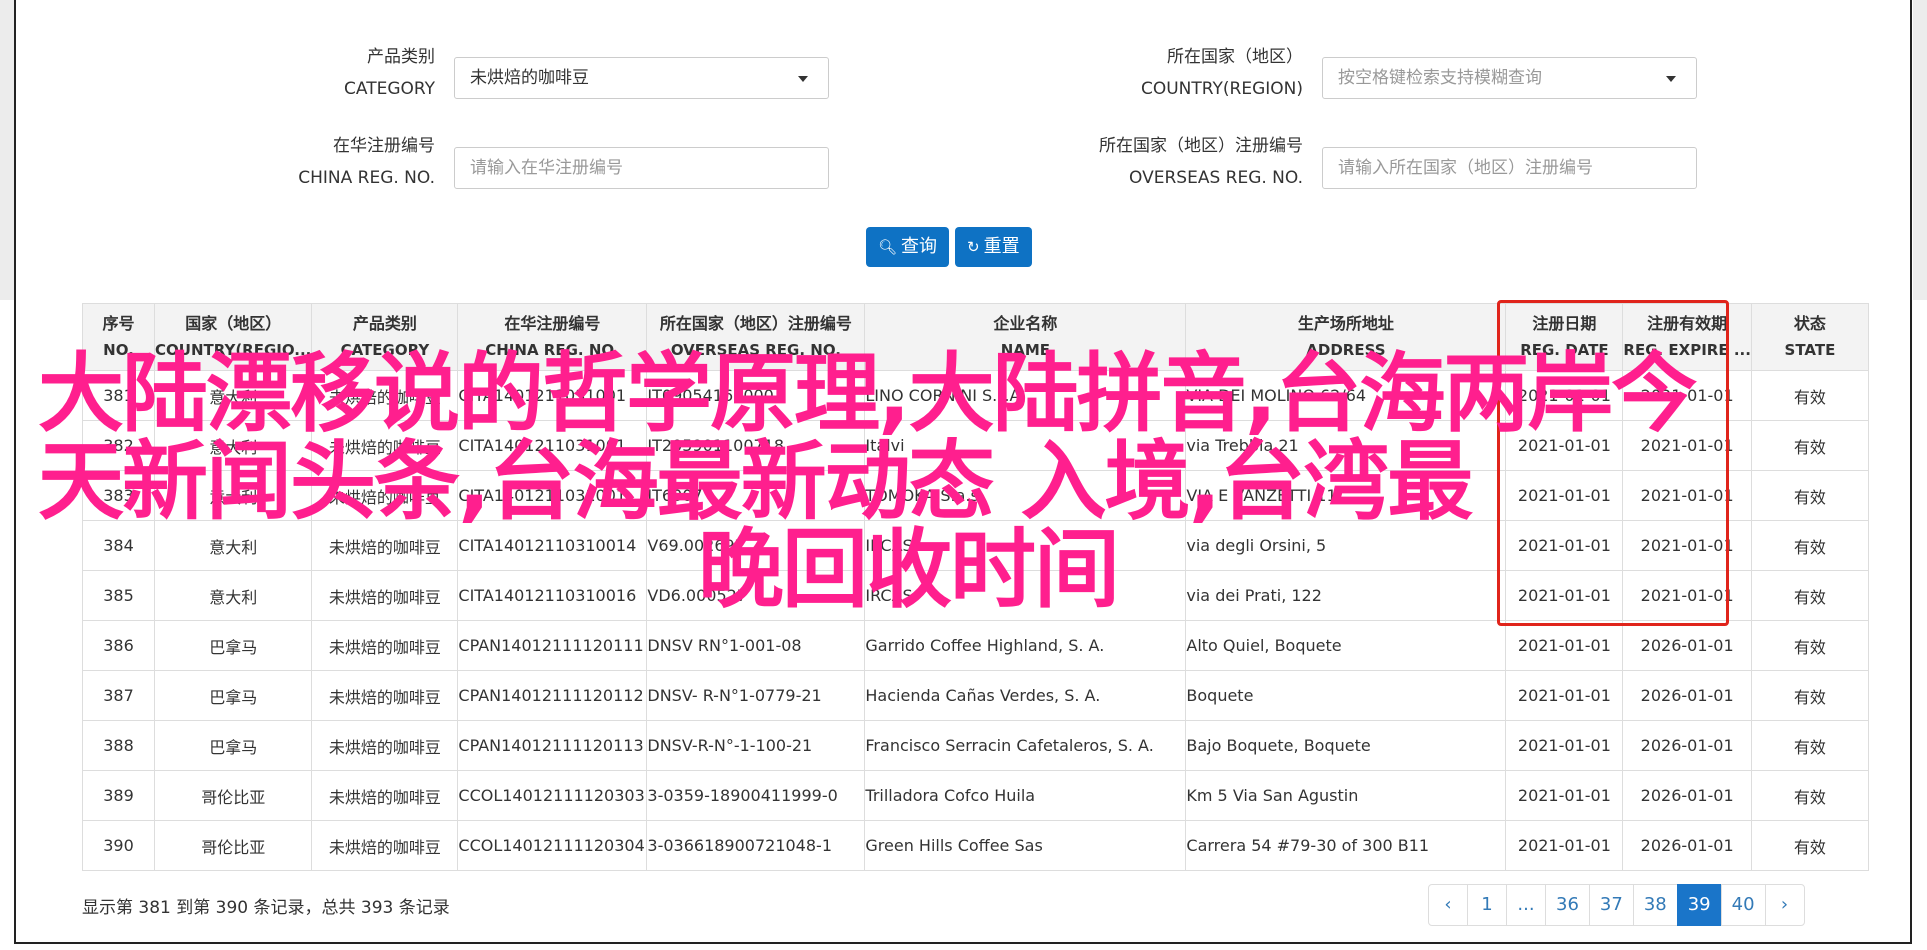 The image size is (1927, 950). Describe the element at coordinates (1183, 73) in the screenshot. I see `country-label: 所在国家（地区） COUNTRY(REGION)` at that location.